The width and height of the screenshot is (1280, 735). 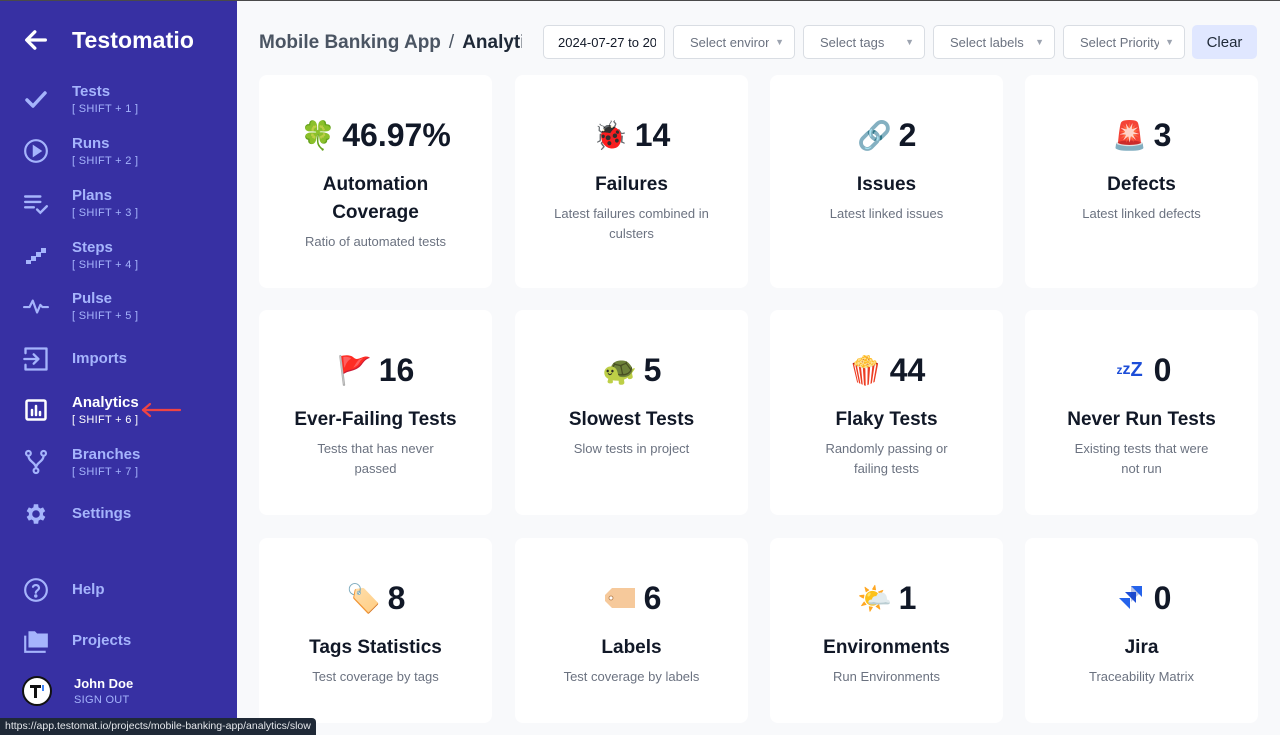 What do you see at coordinates (80, 203) in the screenshot?
I see `sidebar-item-plans: Plans [ SHIFT + 3 ]` at bounding box center [80, 203].